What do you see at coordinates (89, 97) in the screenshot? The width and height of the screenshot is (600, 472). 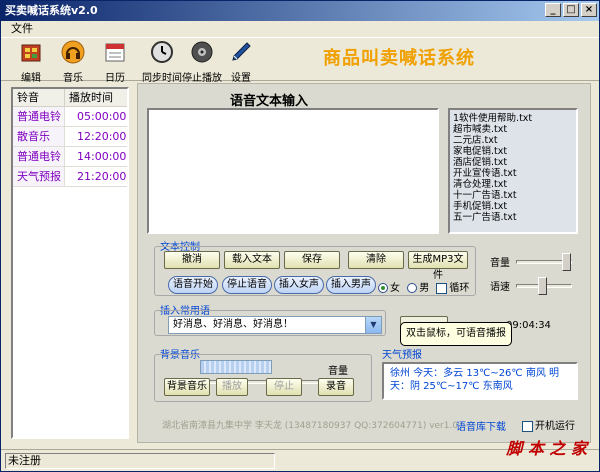 I see `time-column-header: 播放时间` at bounding box center [89, 97].